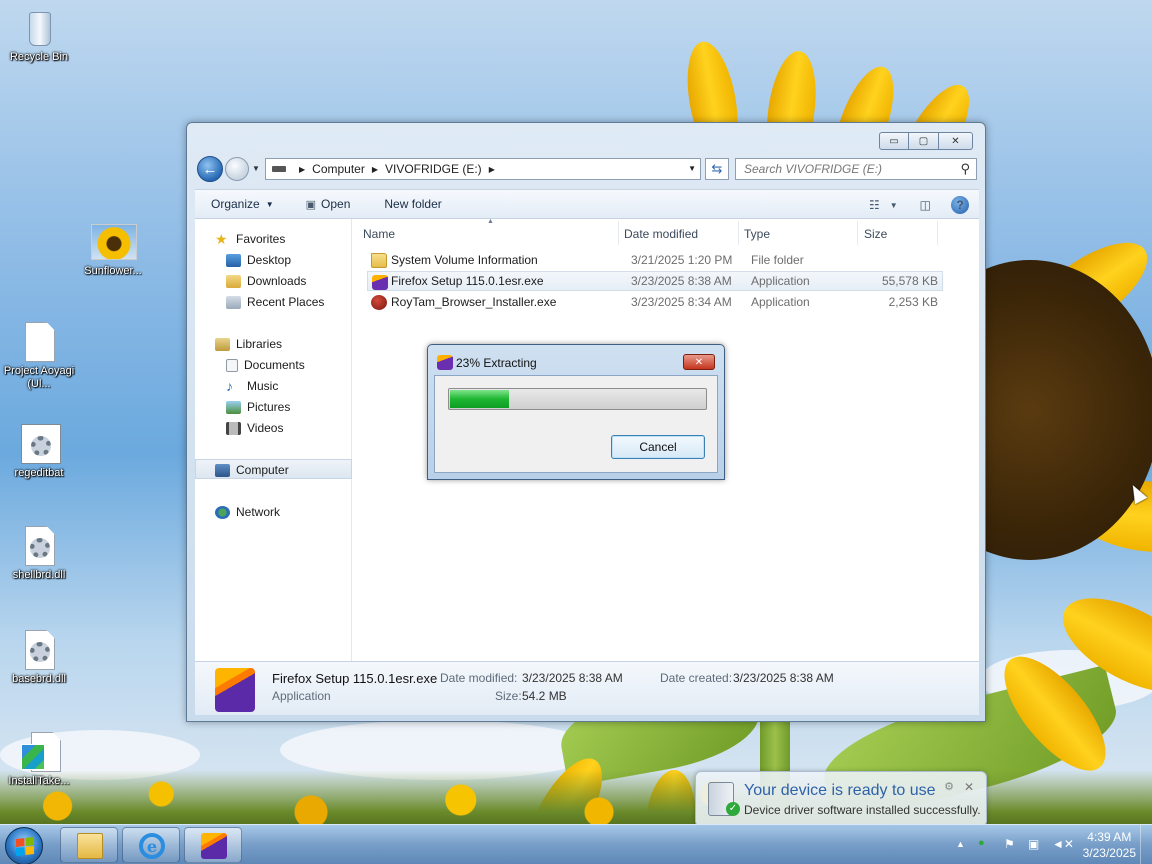 The height and width of the screenshot is (864, 1152). I want to click on refresh-button: ⇆, so click(717, 169).